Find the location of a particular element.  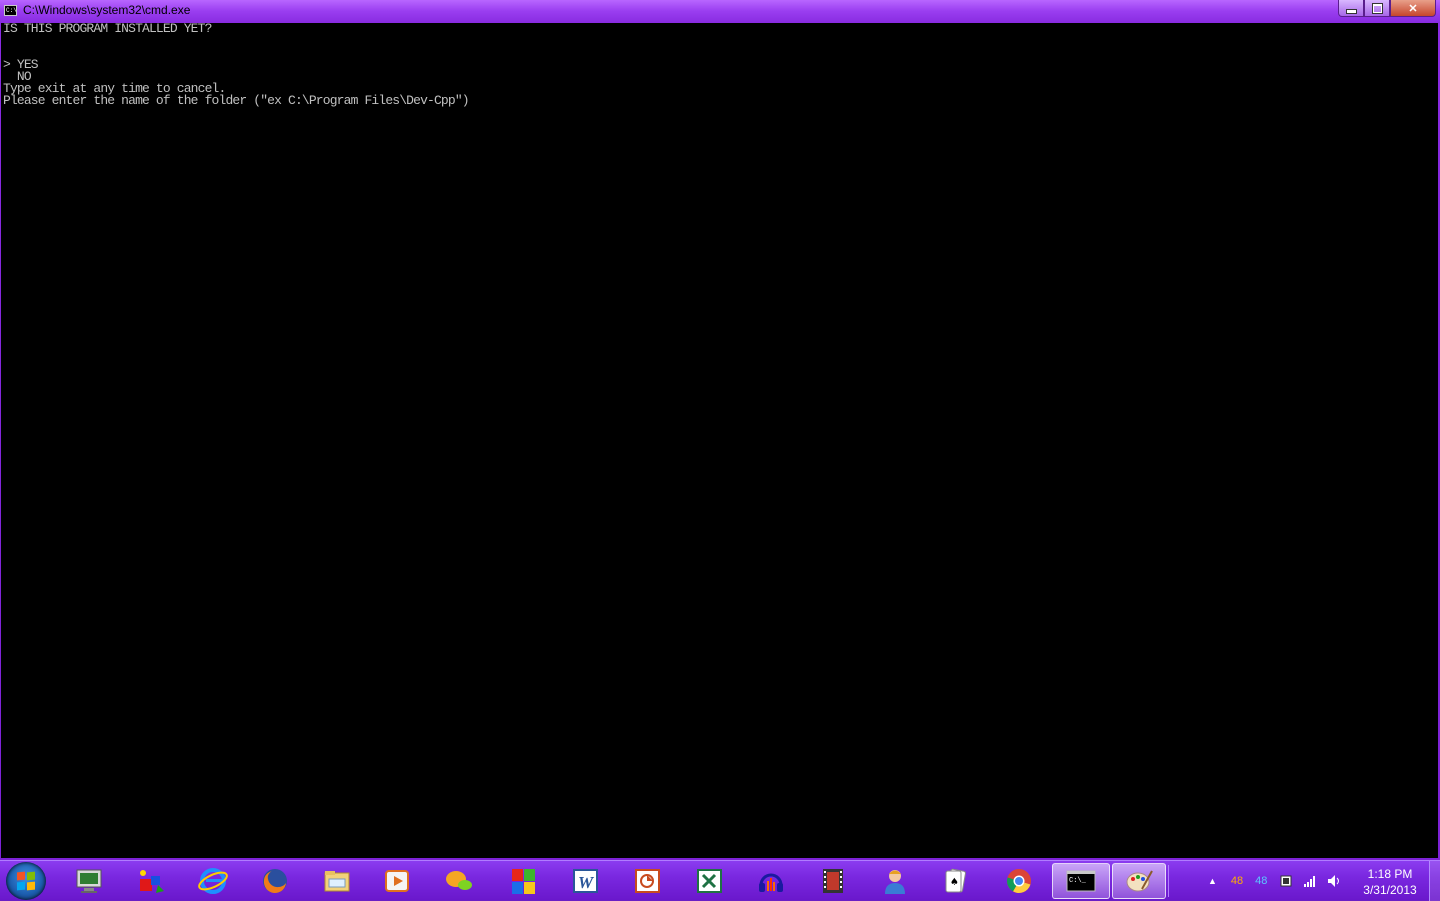

taskbar-paint is located at coordinates (1139, 881).